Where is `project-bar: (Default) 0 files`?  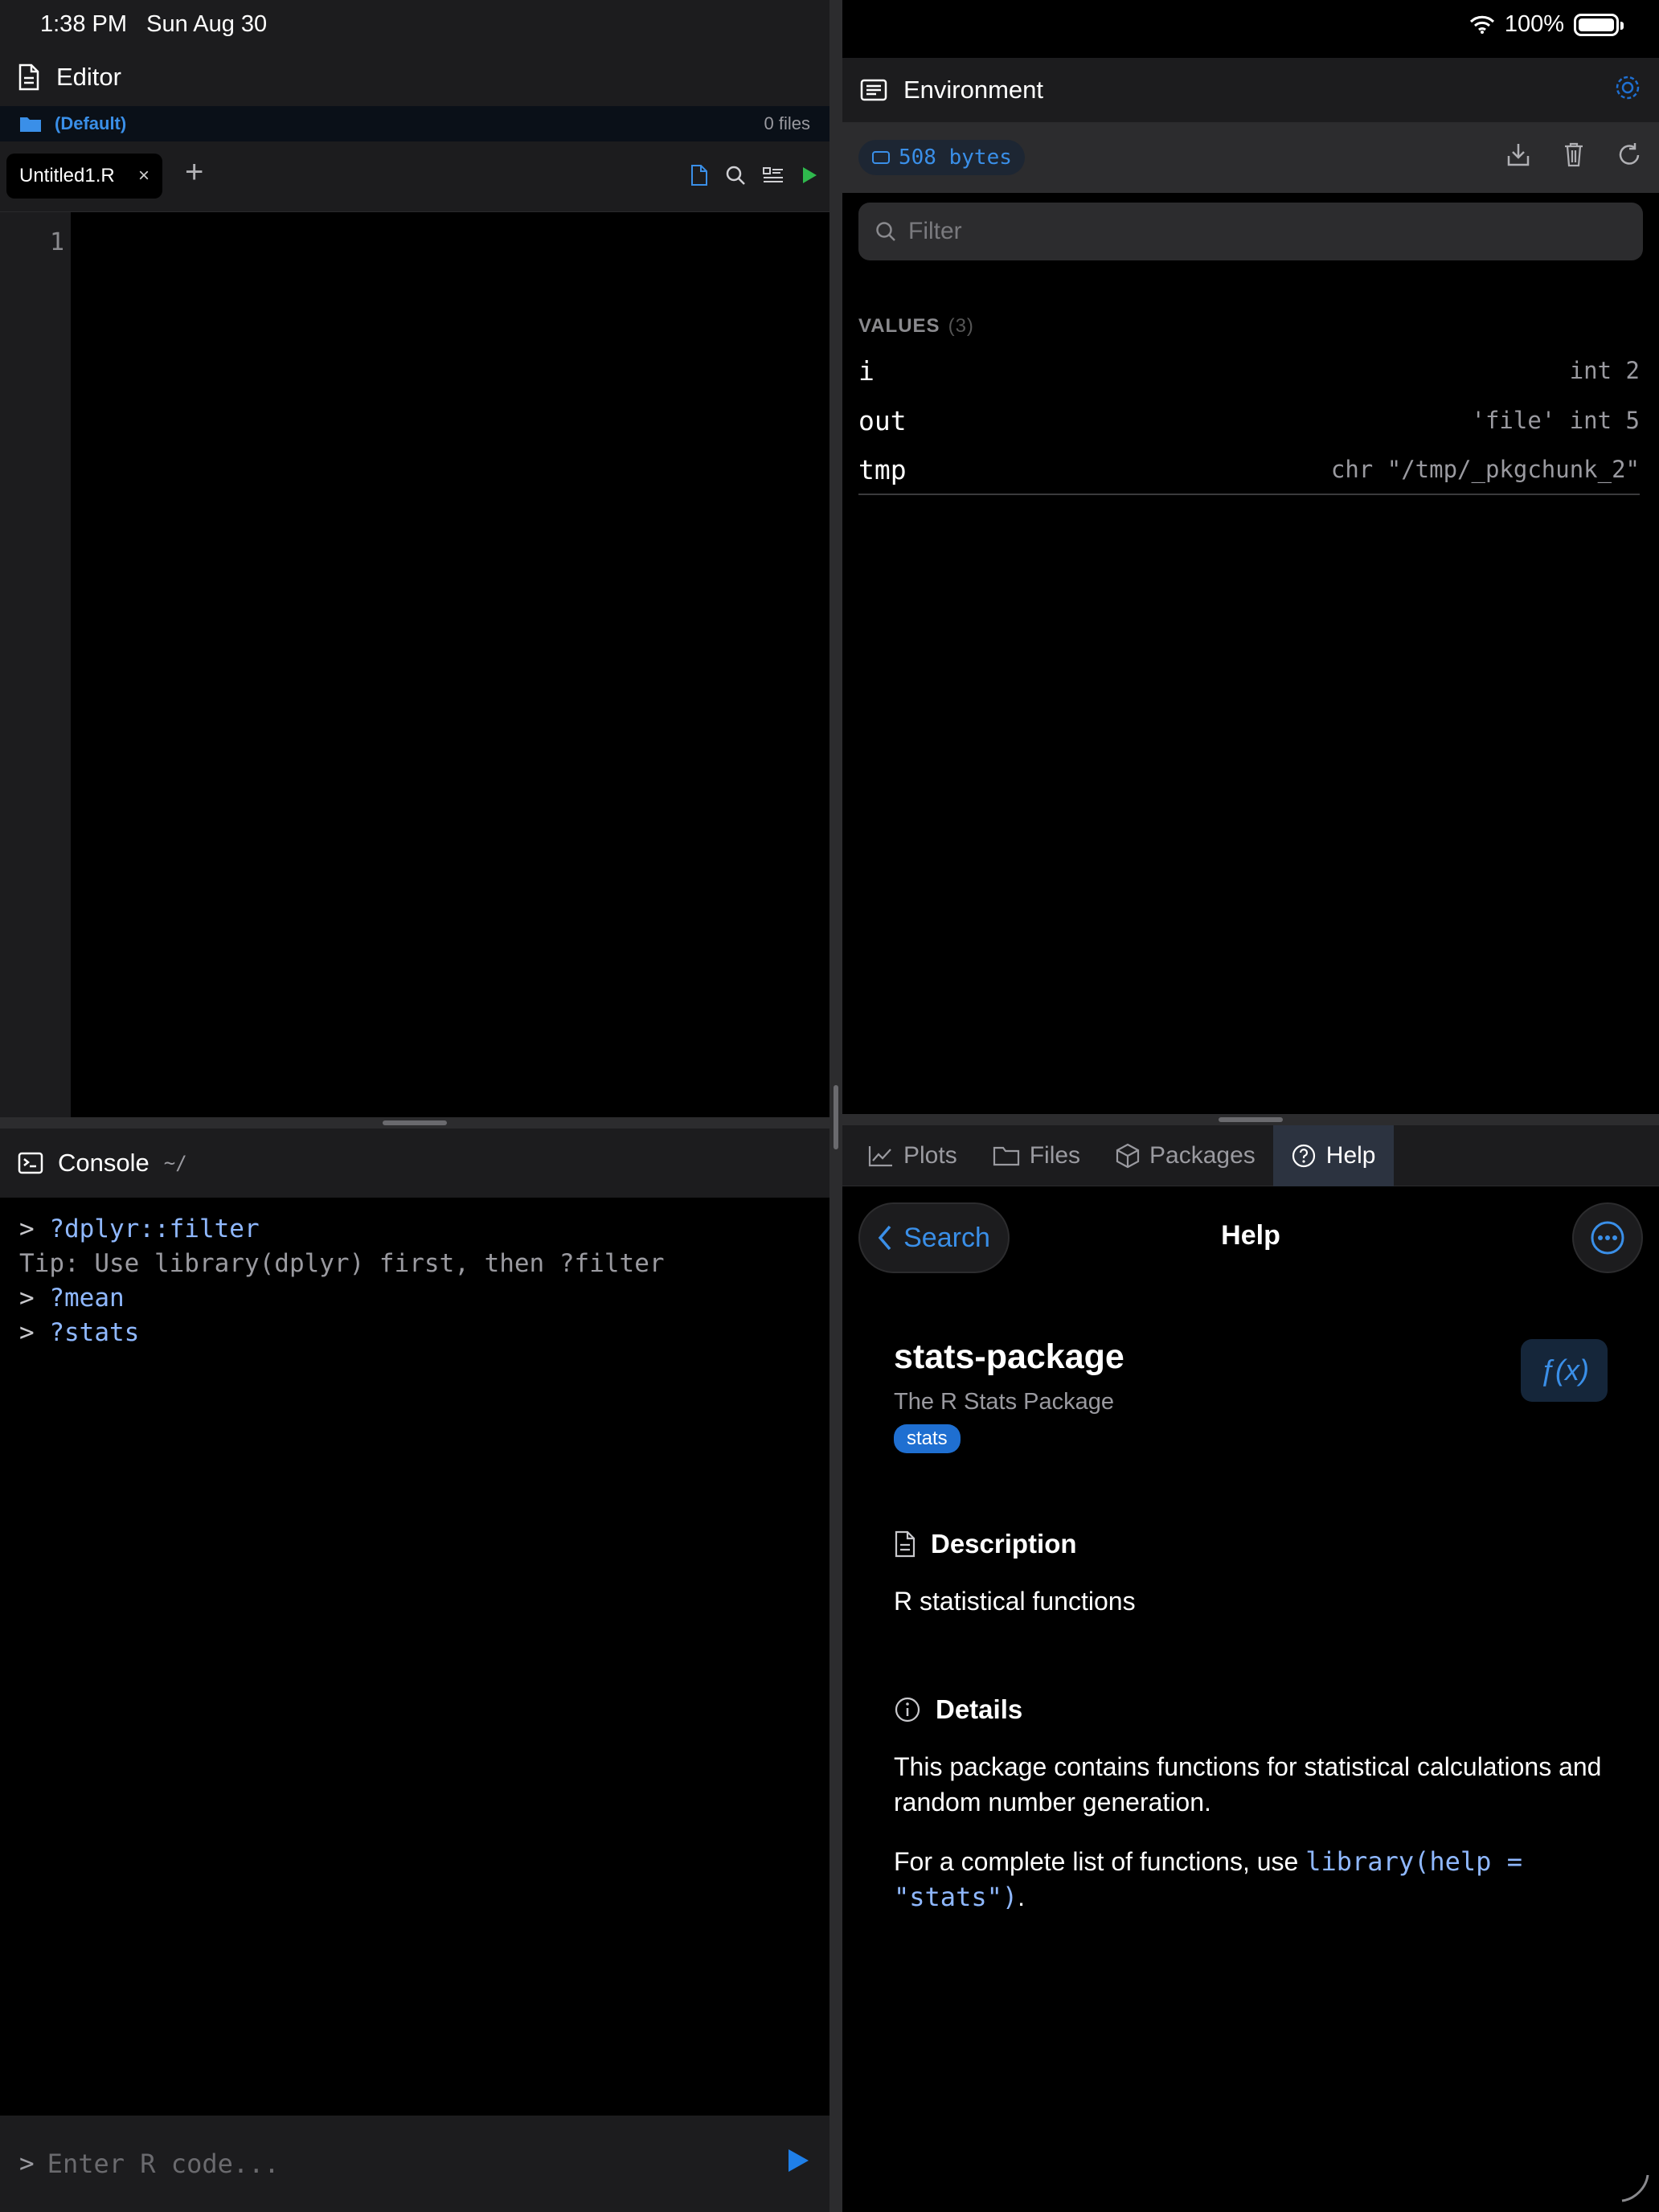
project-bar: (Default) 0 files is located at coordinates (415, 124).